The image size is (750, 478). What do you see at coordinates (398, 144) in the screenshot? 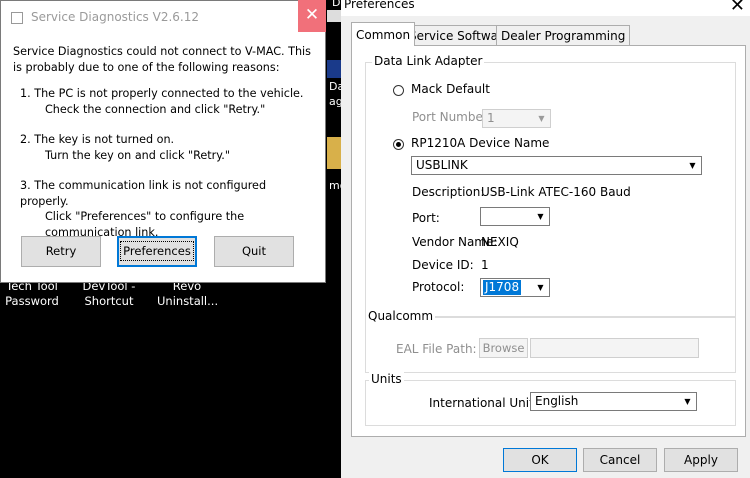
I see `rp1210a-radio` at bounding box center [398, 144].